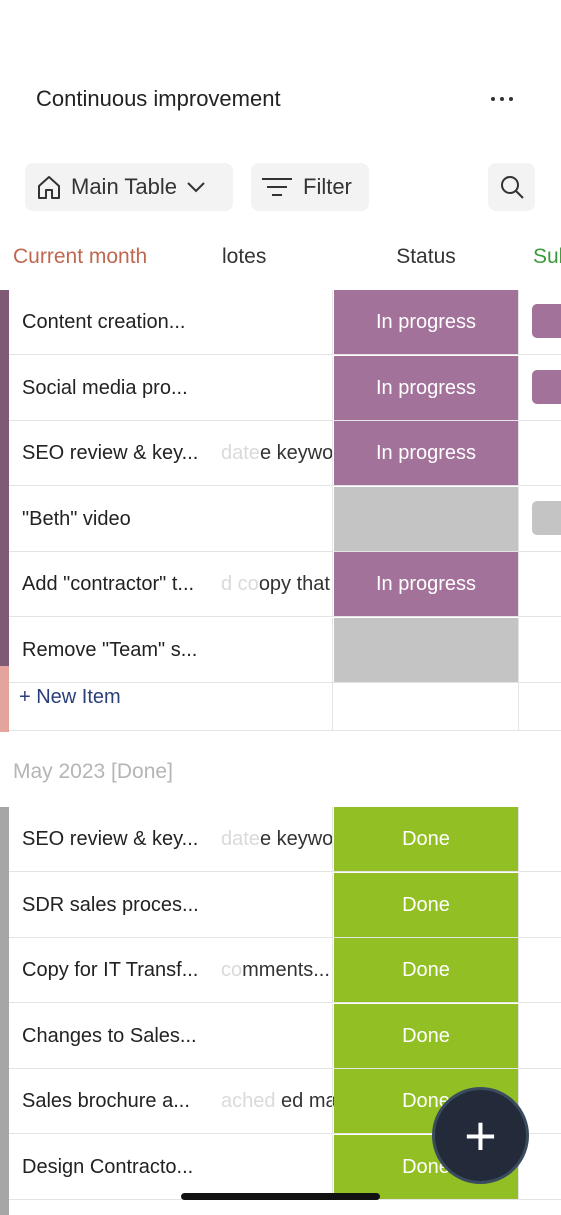  I want to click on column-header-notes: lotes, so click(244, 257).